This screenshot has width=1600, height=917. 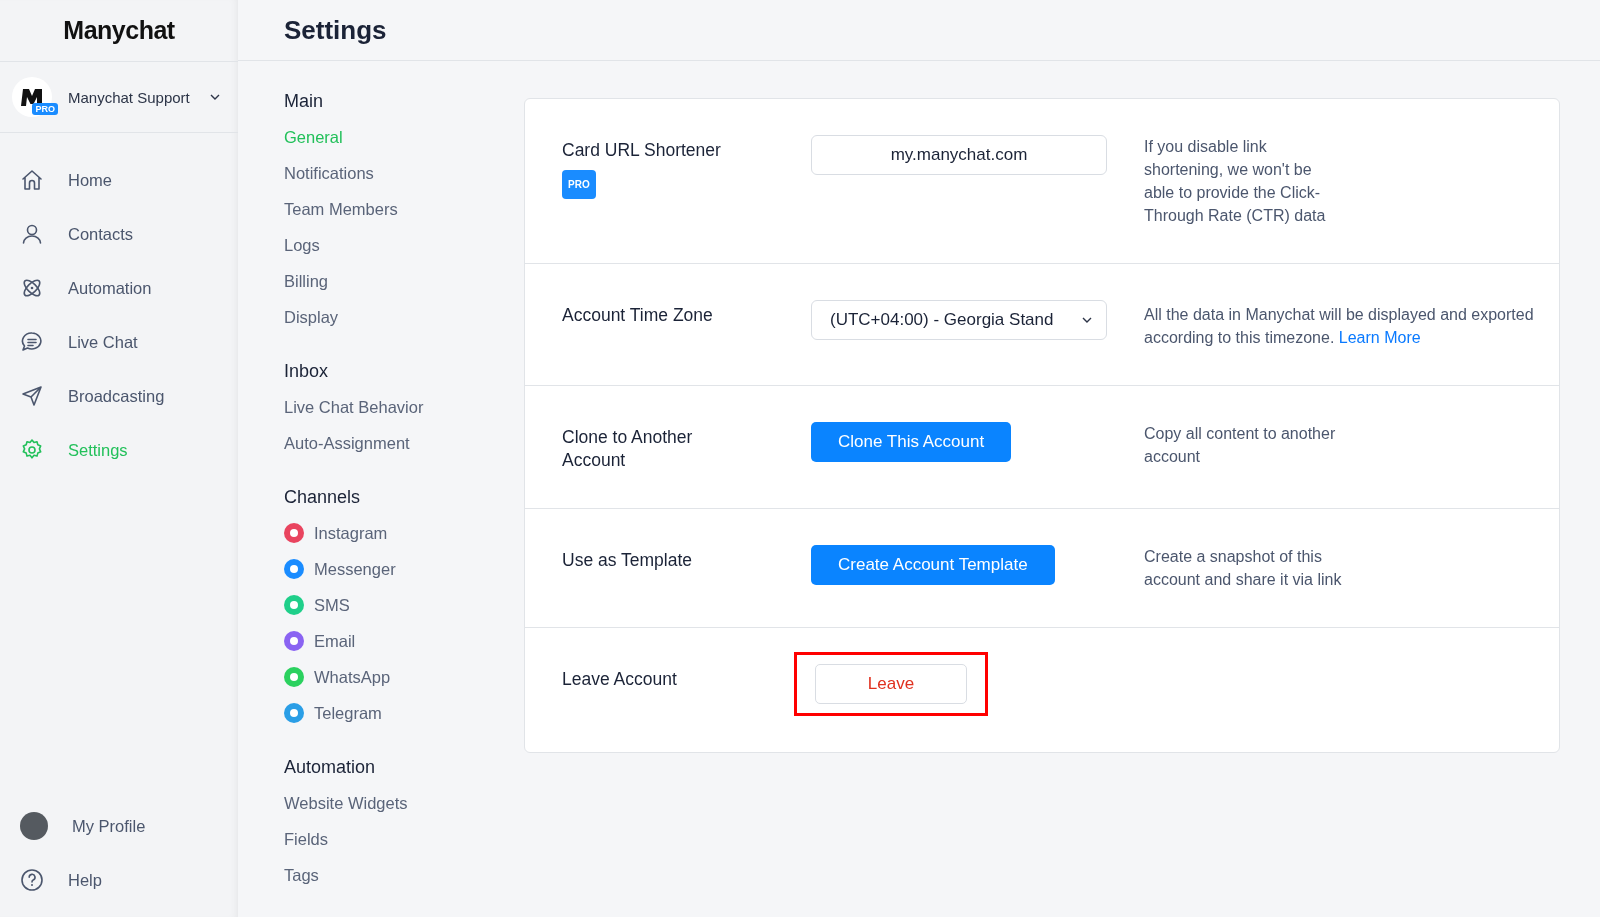 What do you see at coordinates (1240, 445) in the screenshot?
I see `setting-description: Copy all content to another account` at bounding box center [1240, 445].